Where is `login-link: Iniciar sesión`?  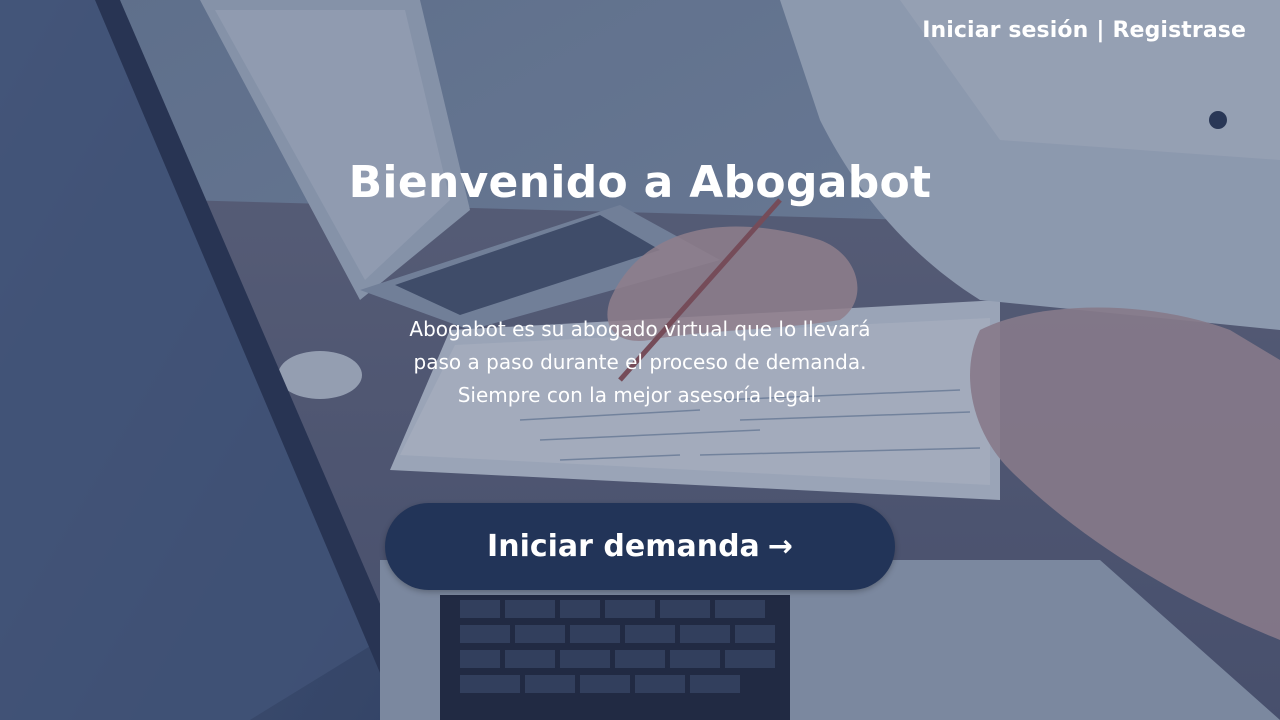 login-link: Iniciar sesión is located at coordinates (1005, 30).